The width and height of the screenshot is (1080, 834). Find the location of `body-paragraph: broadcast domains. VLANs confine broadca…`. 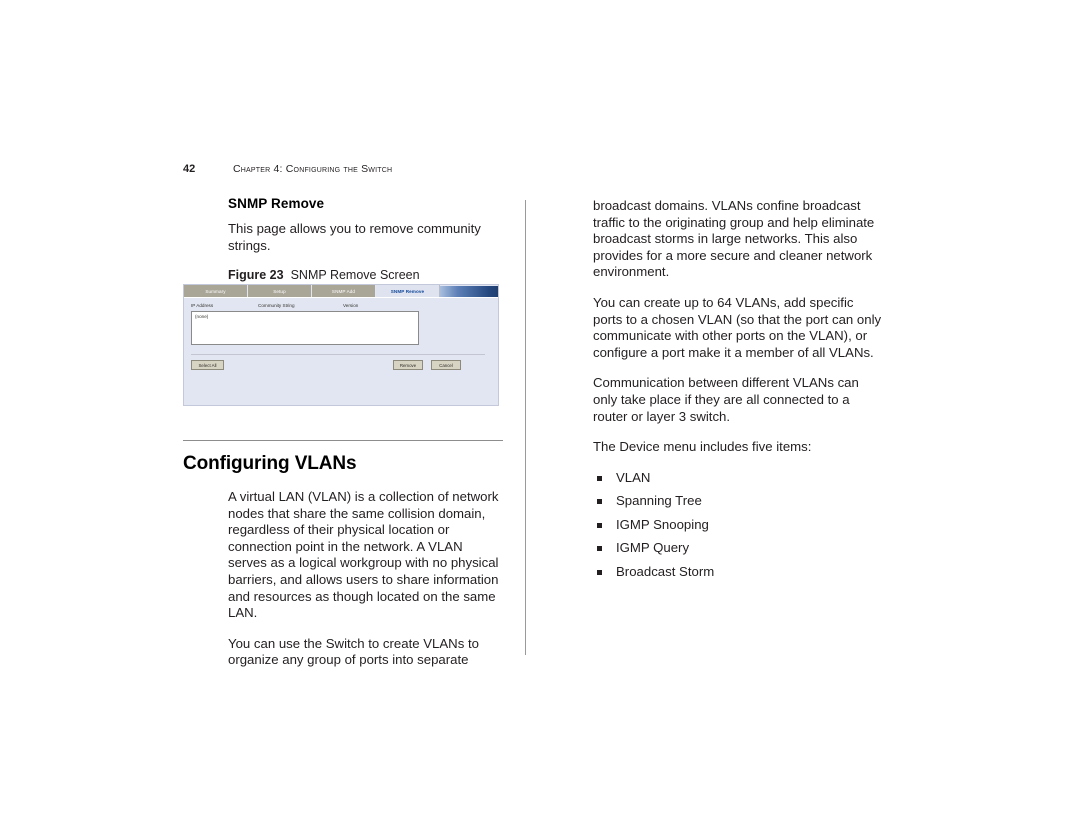

body-paragraph: broadcast domains. VLANs confine broadca… is located at coordinates (734, 239).